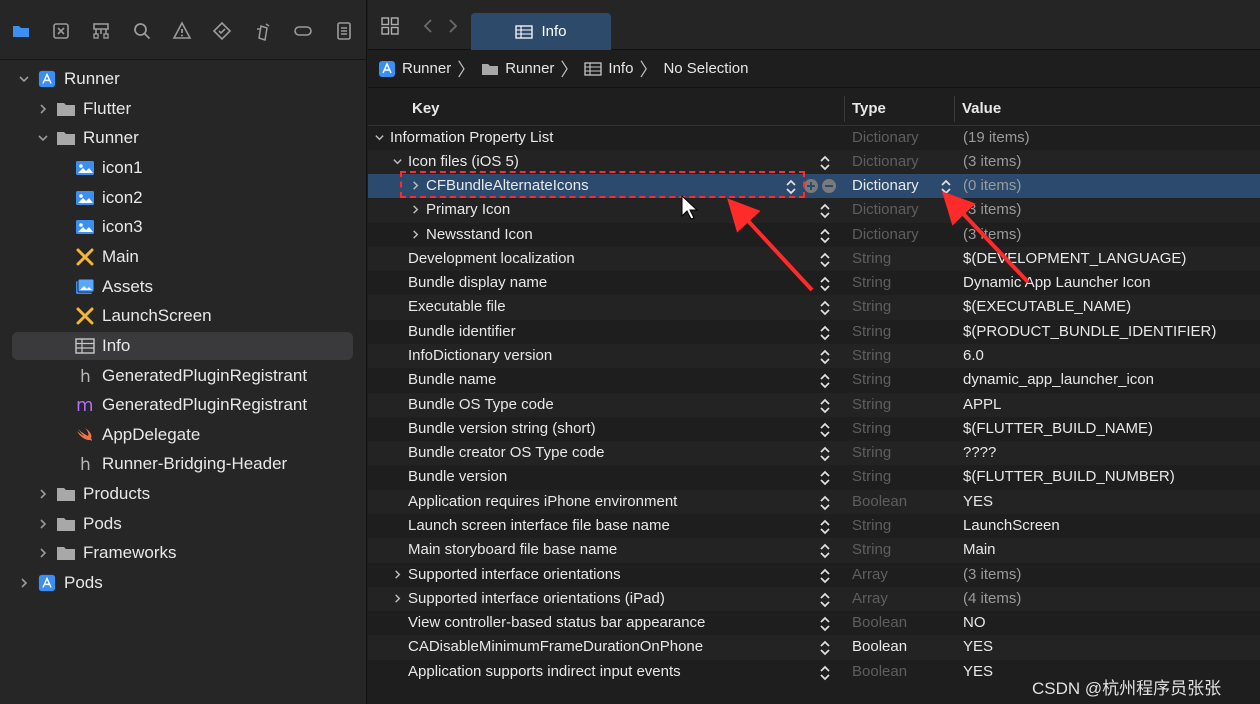 The image size is (1260, 704). What do you see at coordinates (1011, 525) in the screenshot?
I see `plist-value: LaunchScreen` at bounding box center [1011, 525].